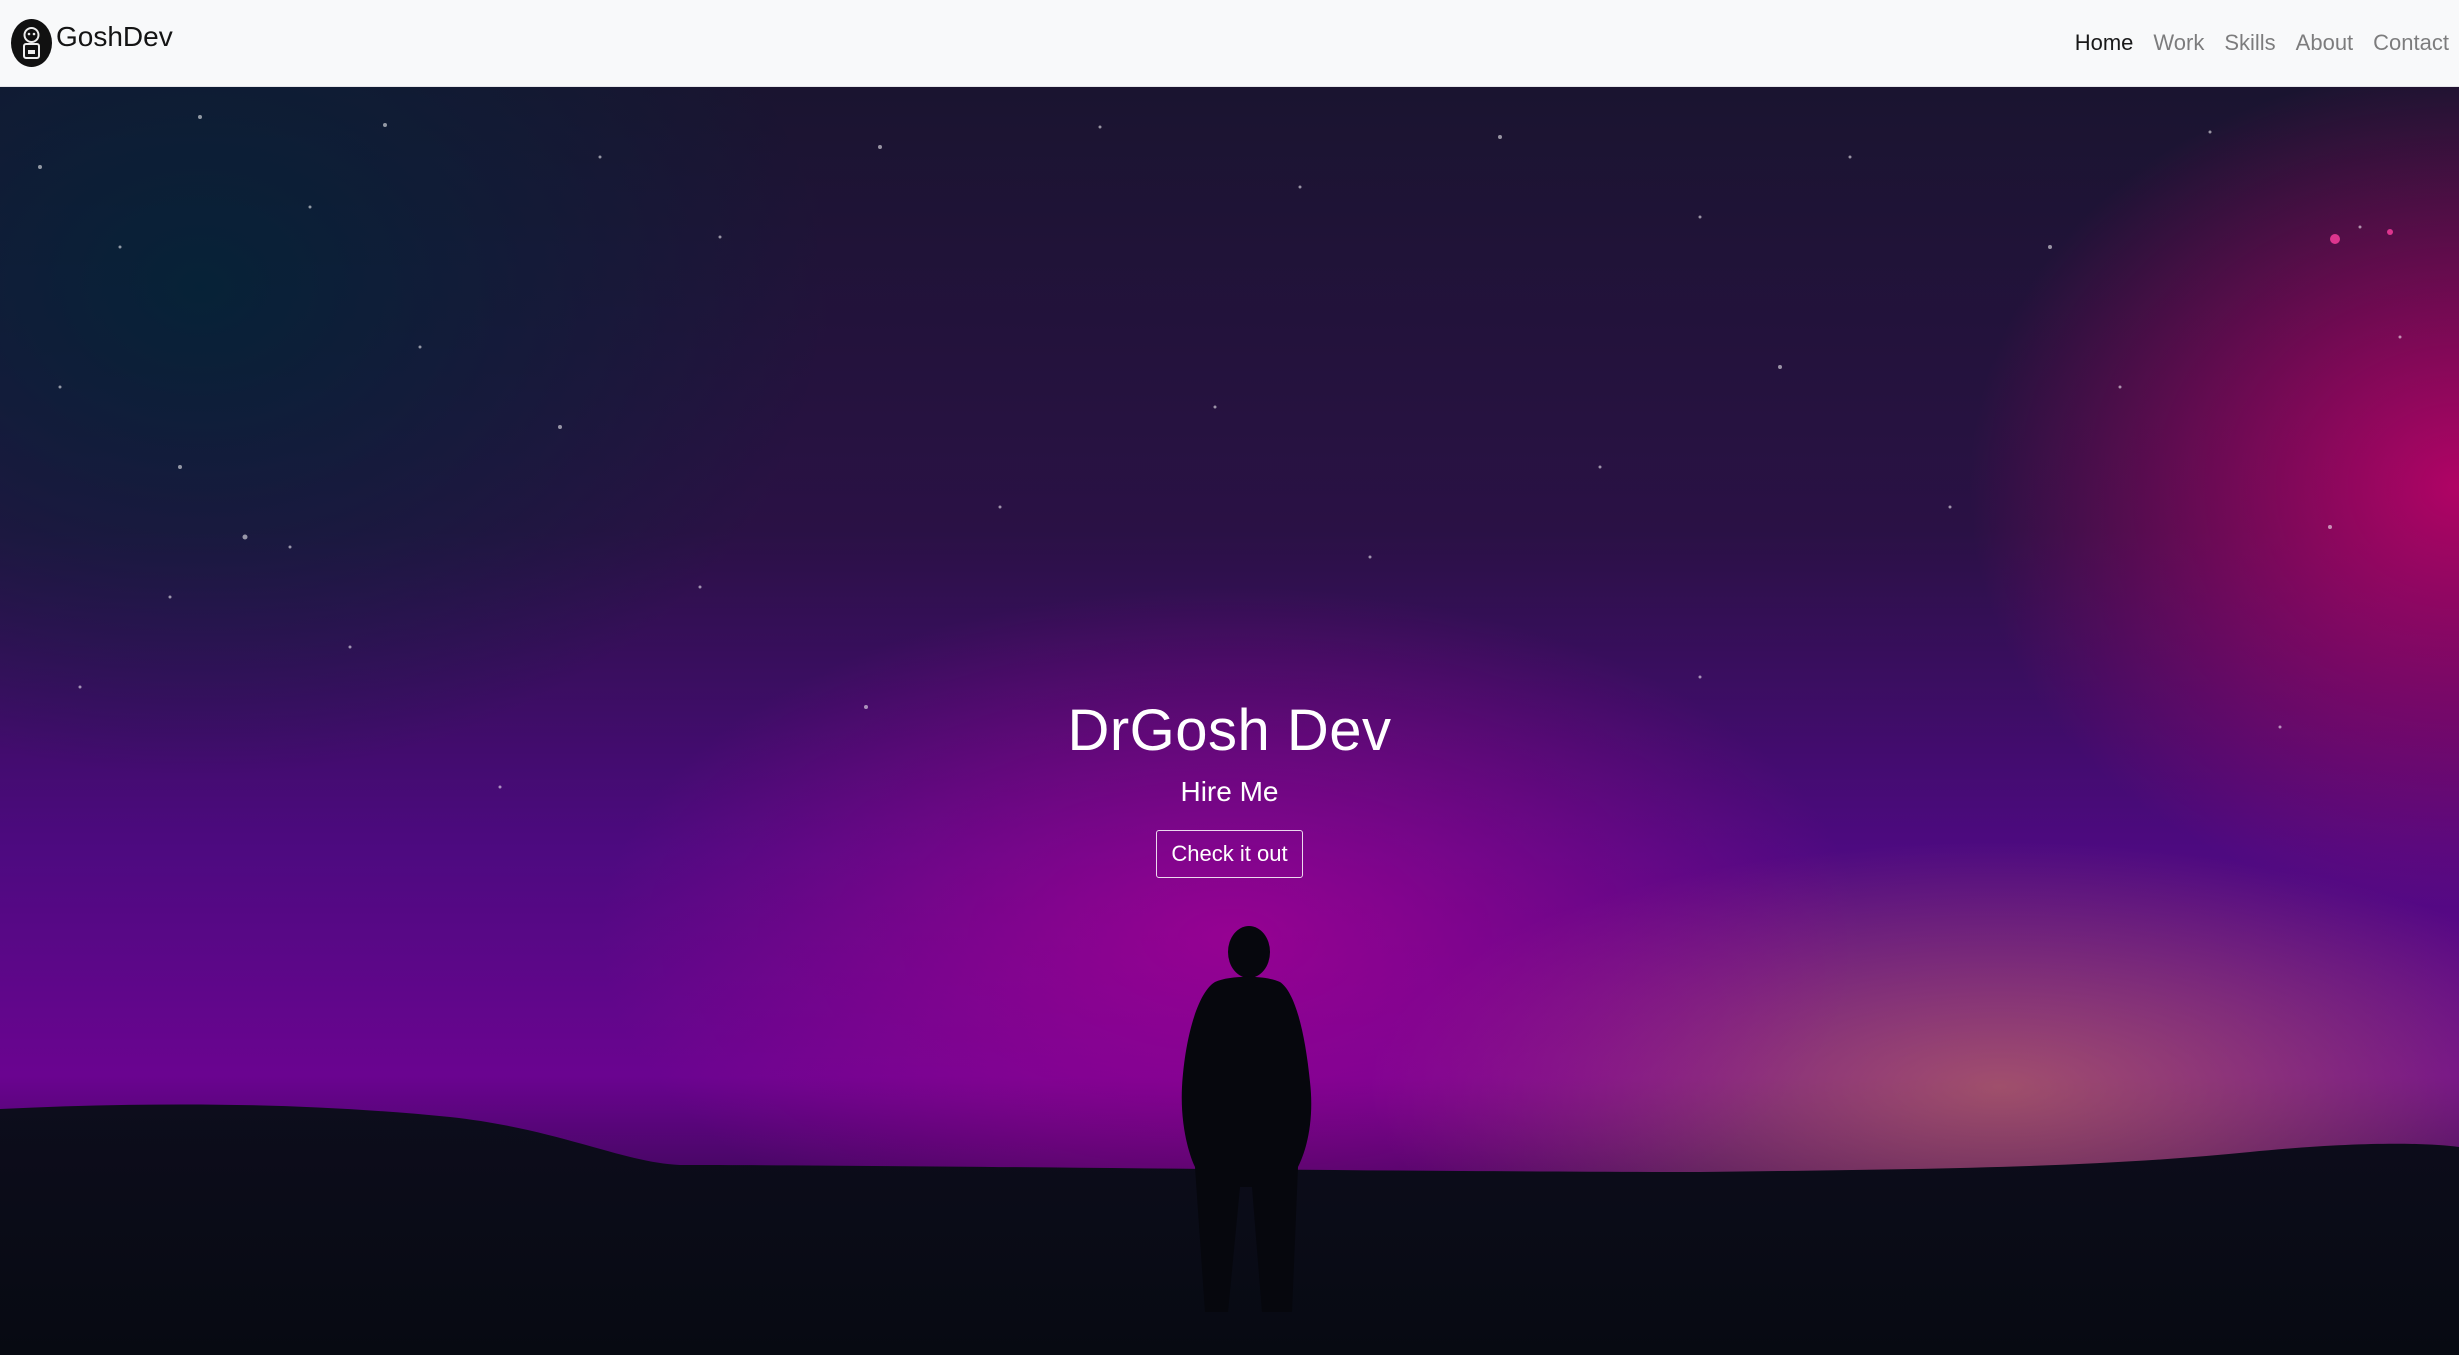  What do you see at coordinates (114, 36) in the screenshot?
I see `brand-name: GoshDev` at bounding box center [114, 36].